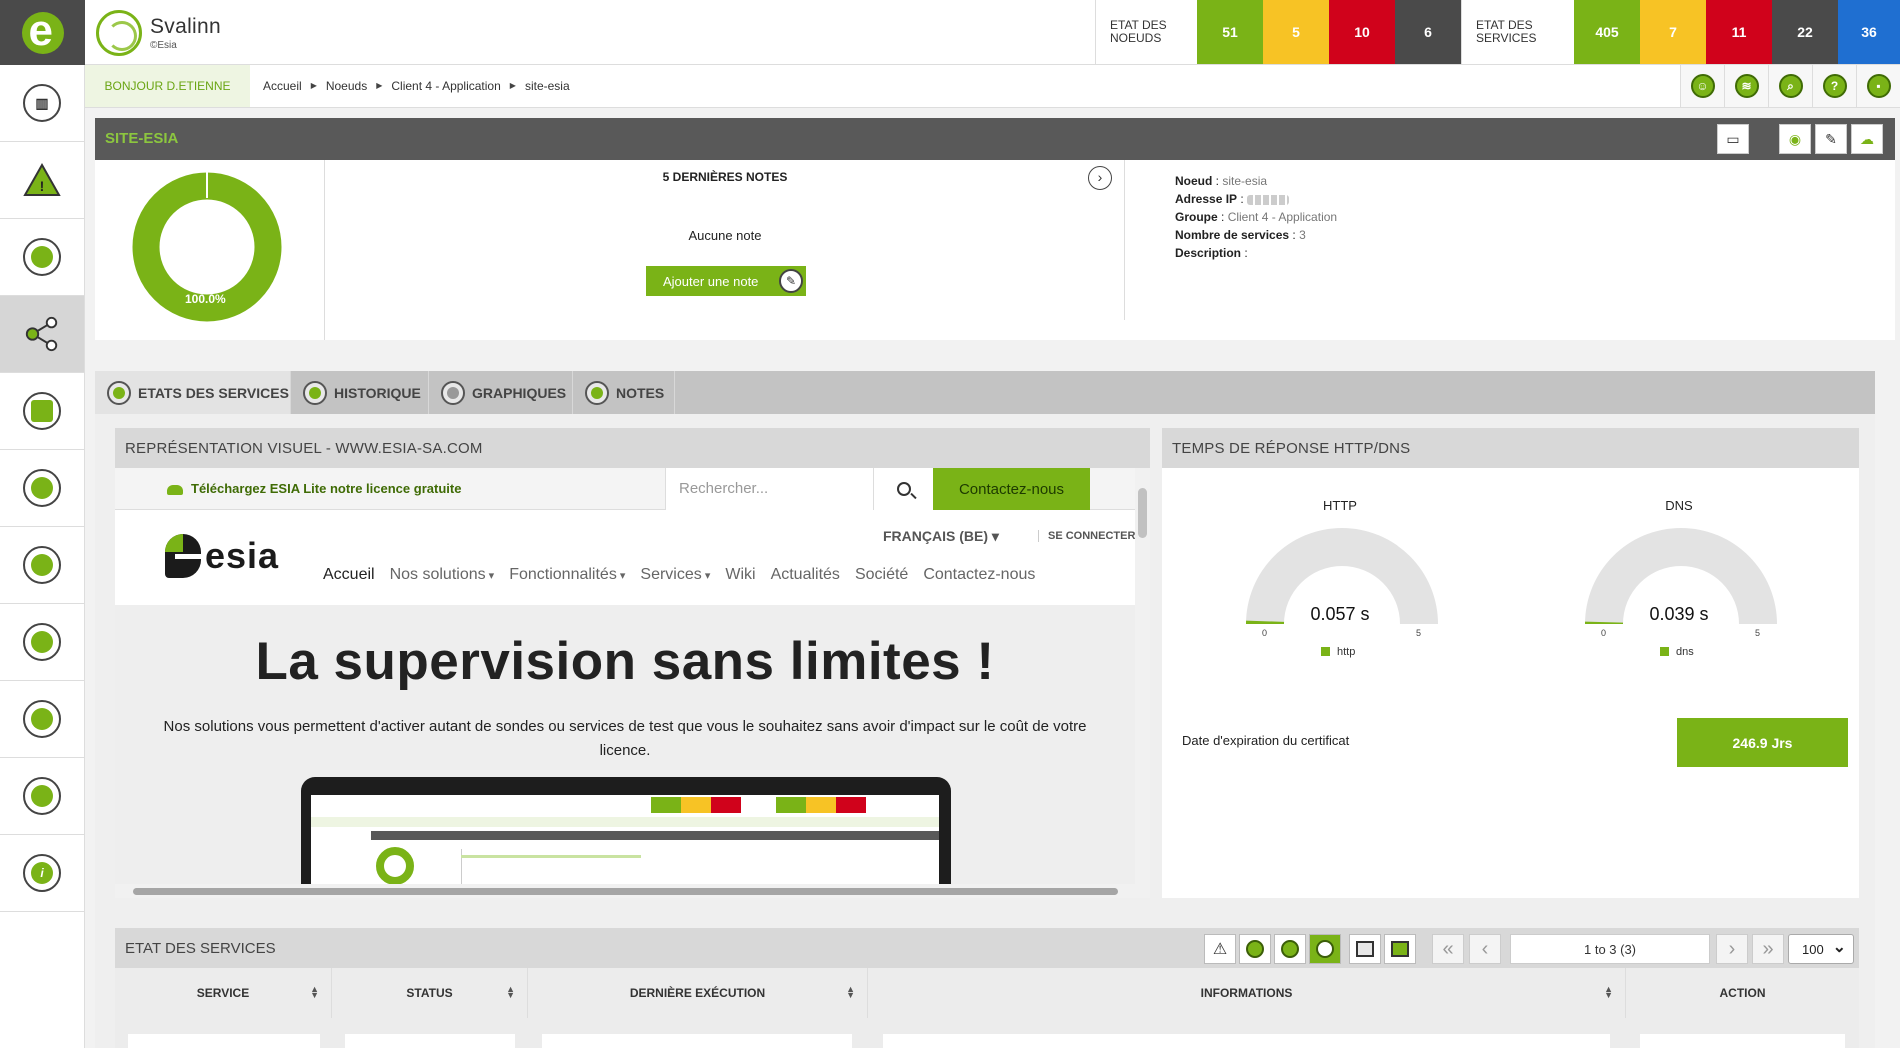 Image resolution: width=1900 pixels, height=1048 pixels. I want to click on sidebar-item-history, so click(42, 257).